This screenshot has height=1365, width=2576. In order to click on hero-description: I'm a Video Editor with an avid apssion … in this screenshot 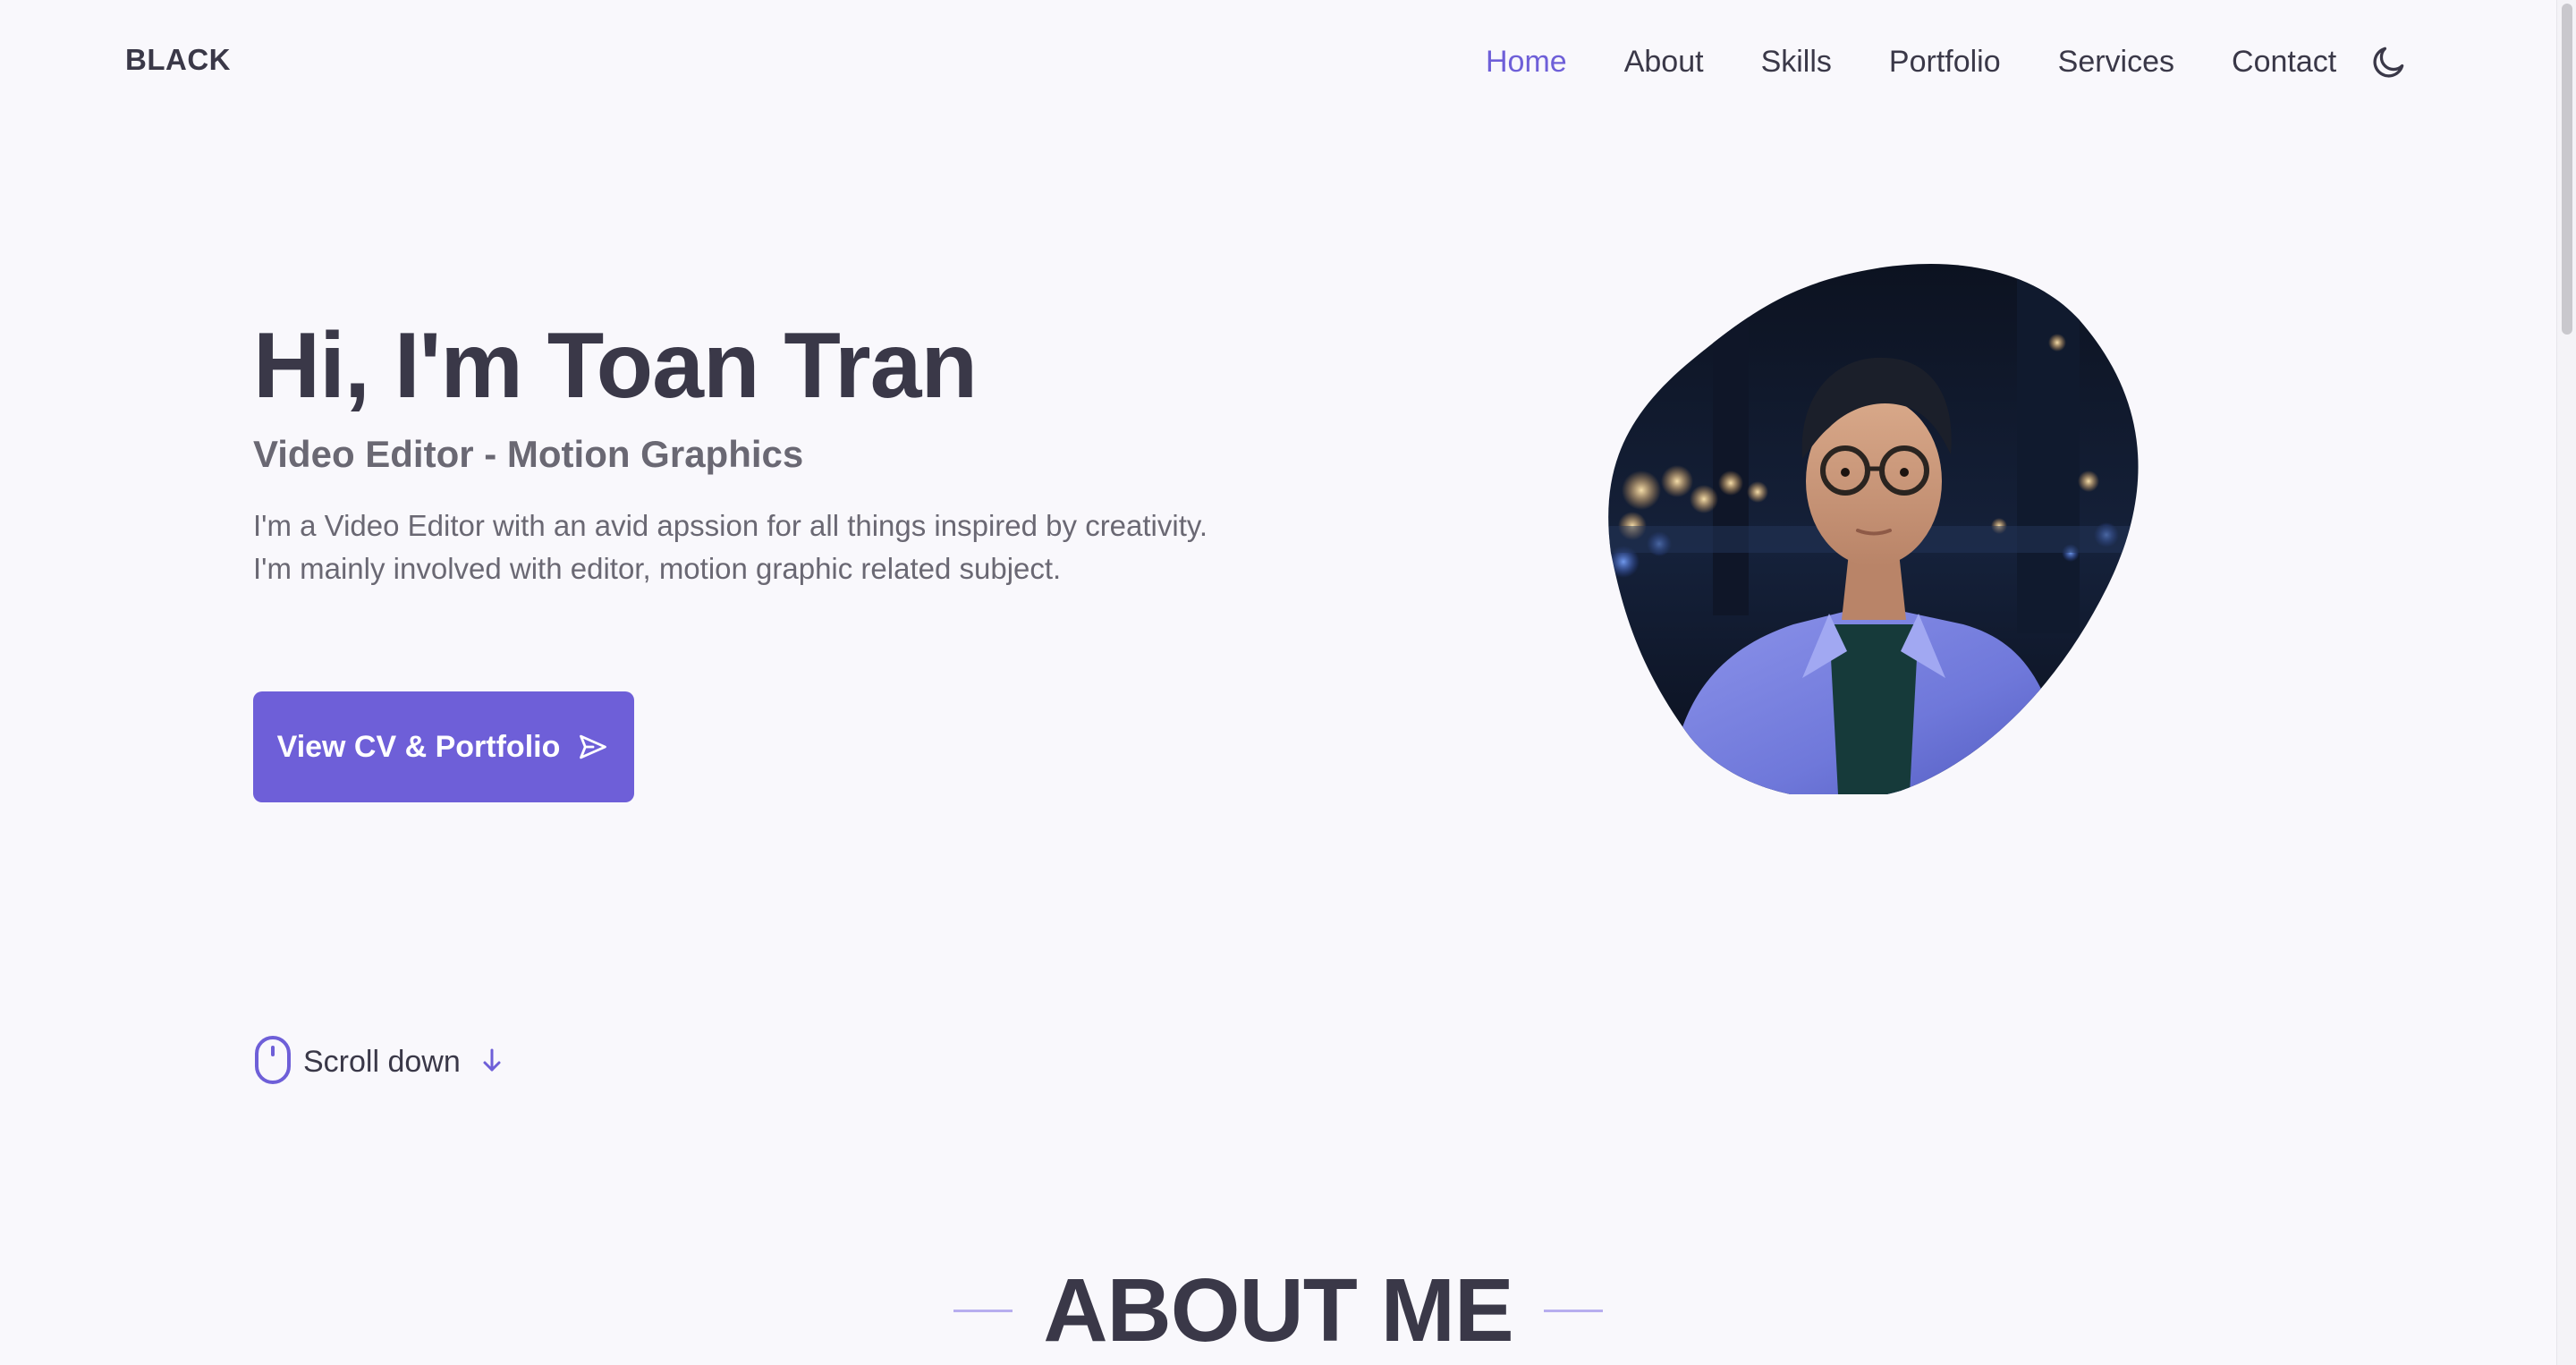, I will do `click(730, 547)`.